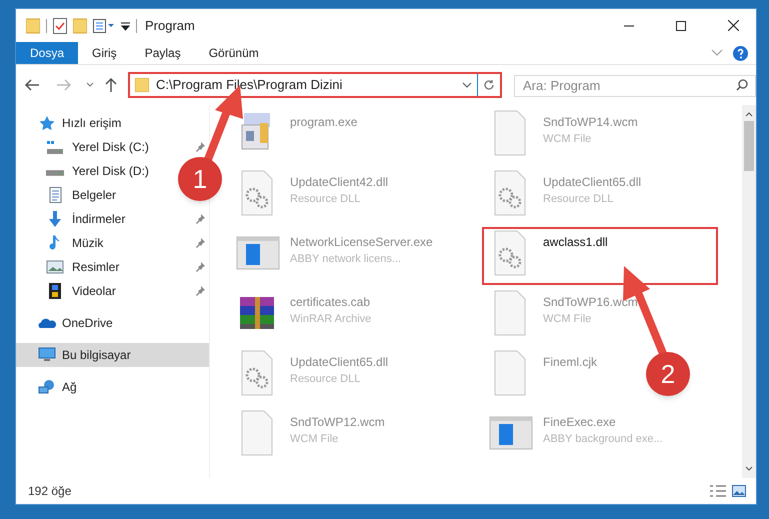  I want to click on nav-item: İndirmeler, so click(86, 219).